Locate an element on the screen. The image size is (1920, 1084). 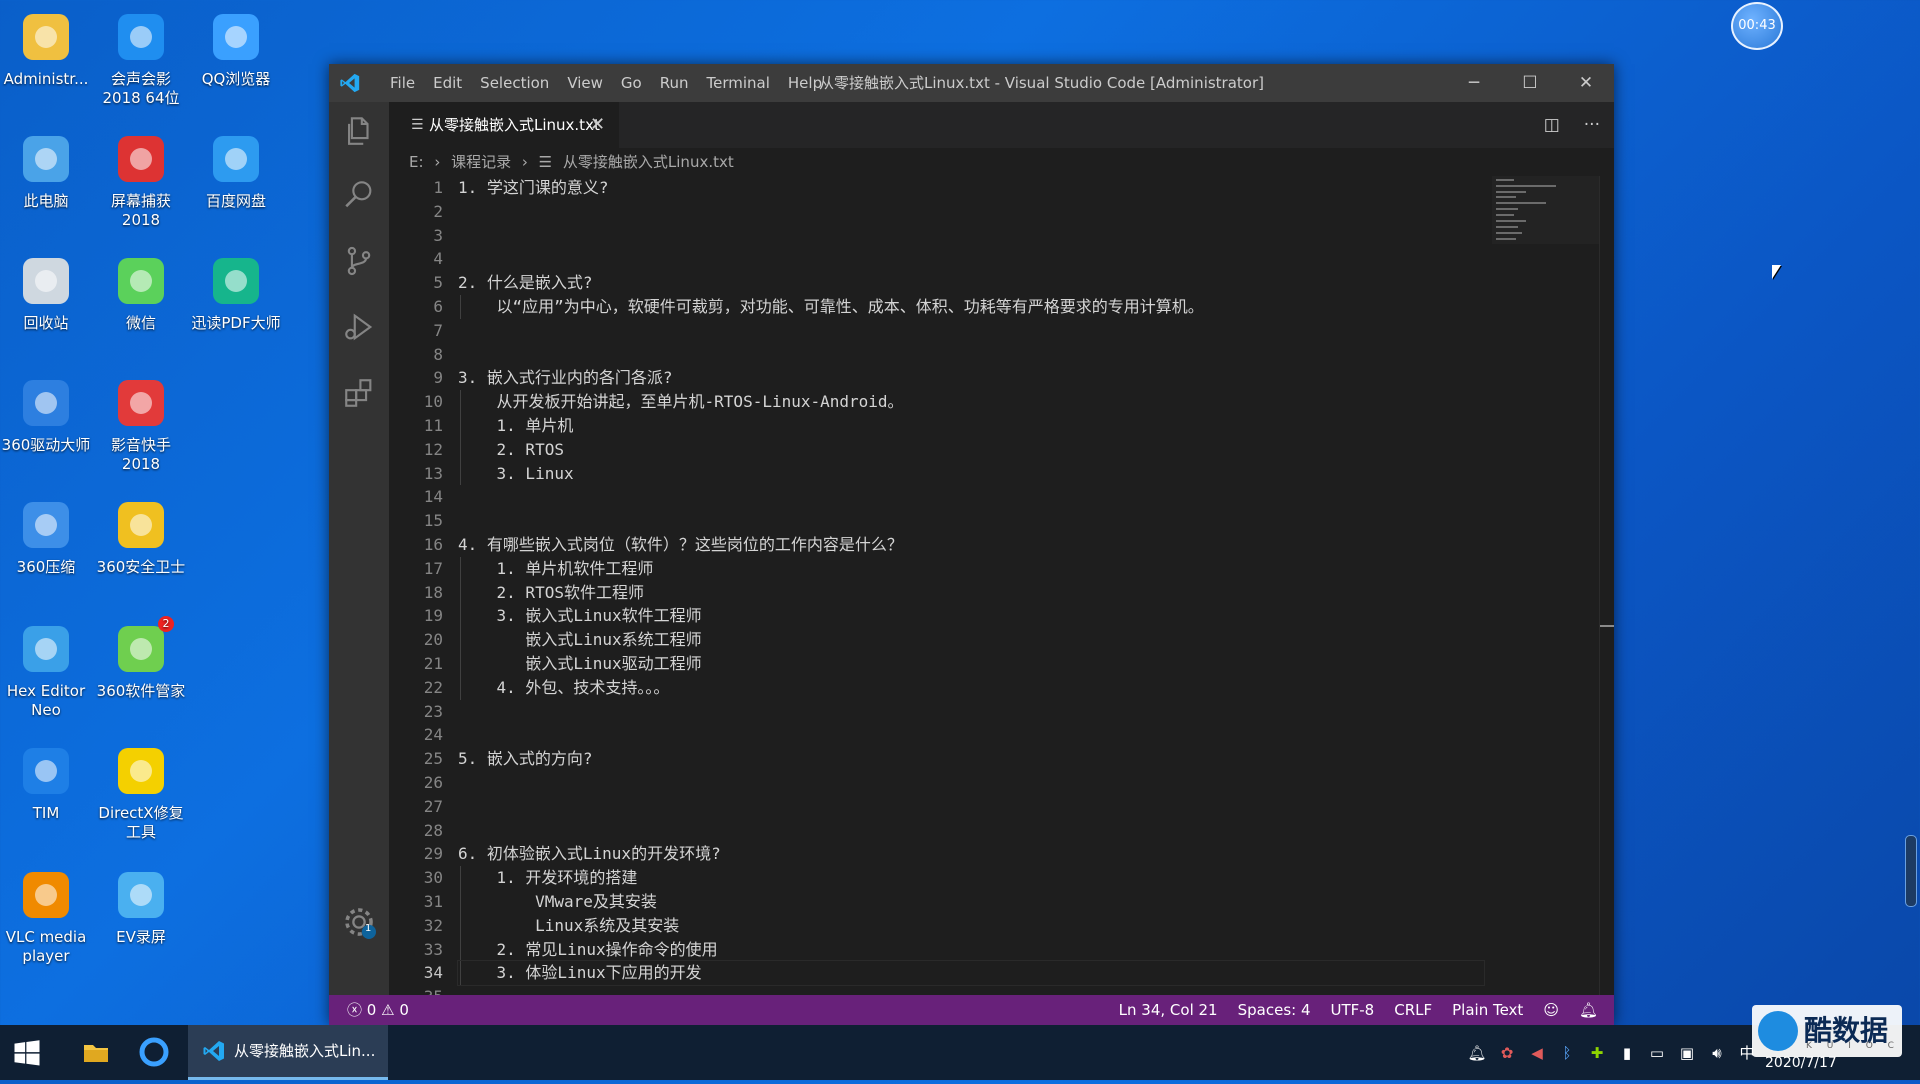
breadcrumb-folder: 课程记录 is located at coordinates (481, 162).